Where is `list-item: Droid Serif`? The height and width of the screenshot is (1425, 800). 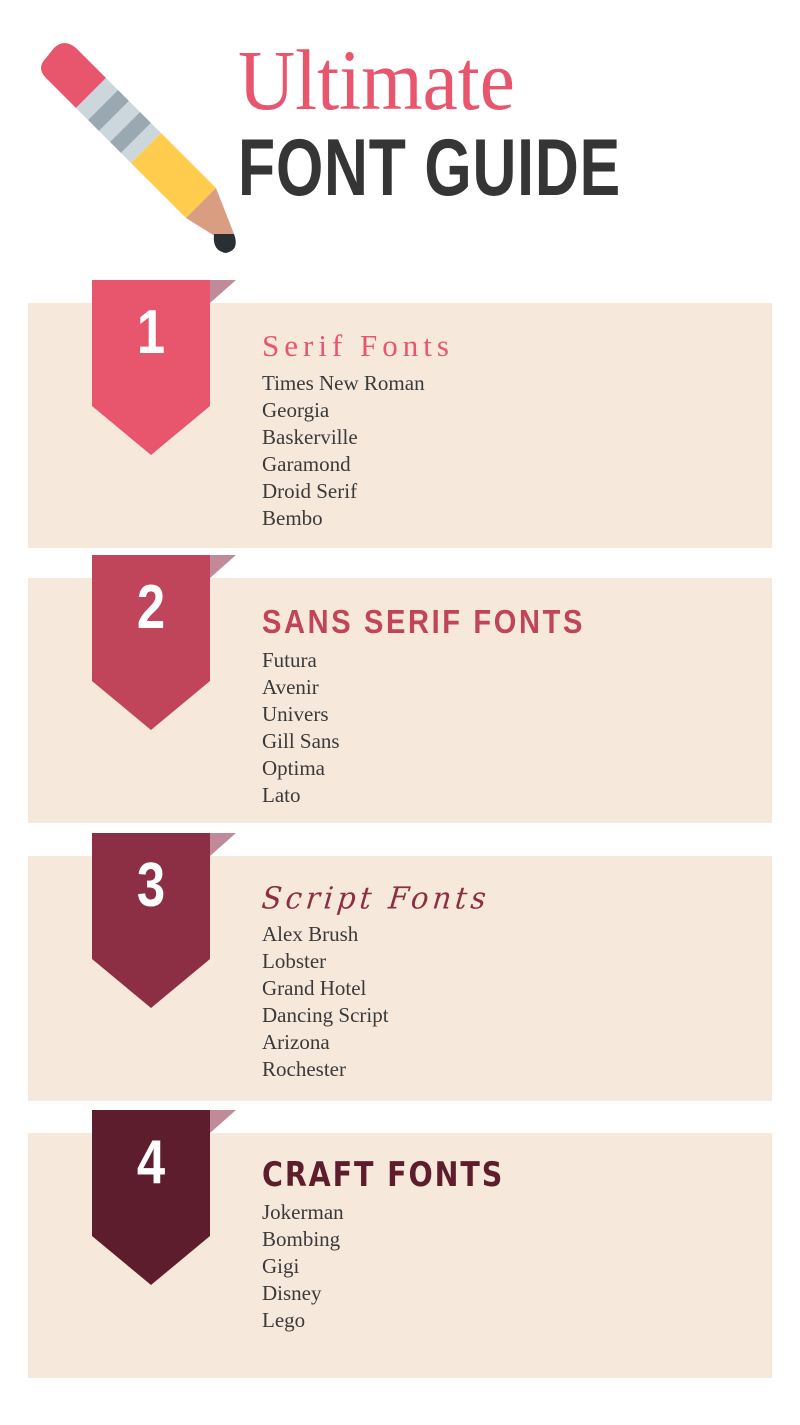
list-item: Droid Serif is located at coordinates (310, 491).